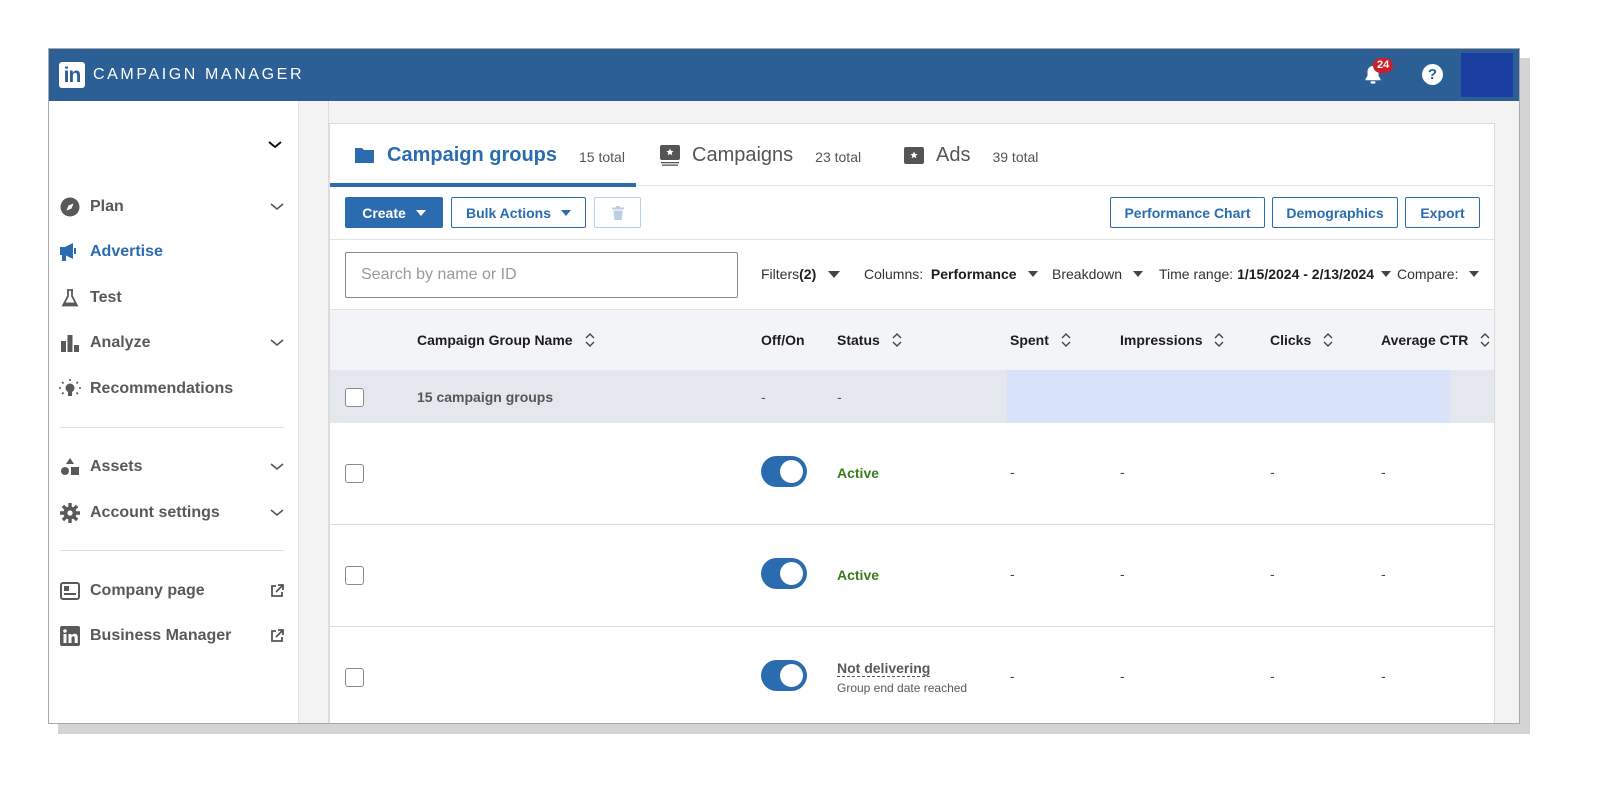 The height and width of the screenshot is (788, 1600). What do you see at coordinates (70, 207) in the screenshot?
I see `compass-icon` at bounding box center [70, 207].